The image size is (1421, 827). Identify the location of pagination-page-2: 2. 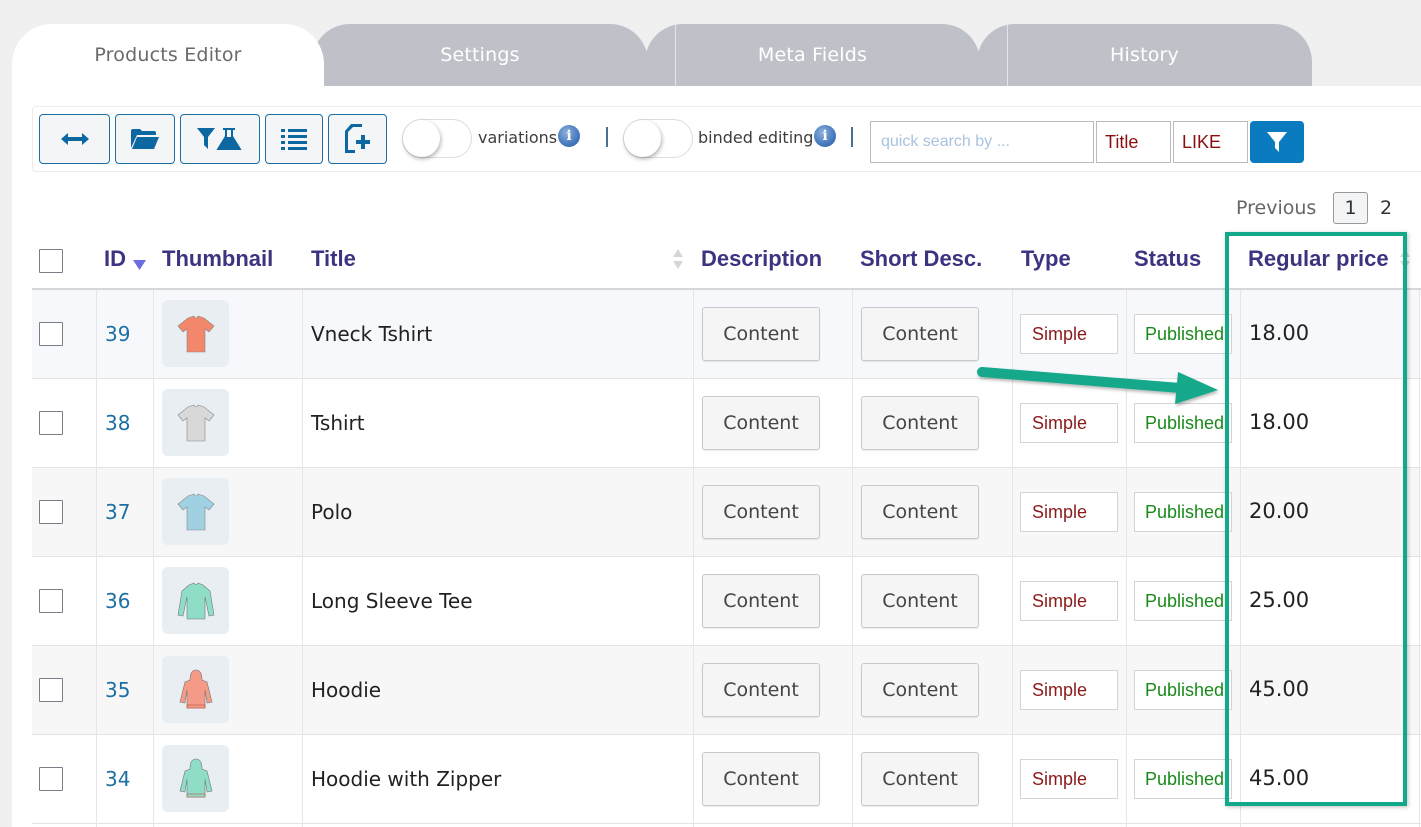
(1386, 208).